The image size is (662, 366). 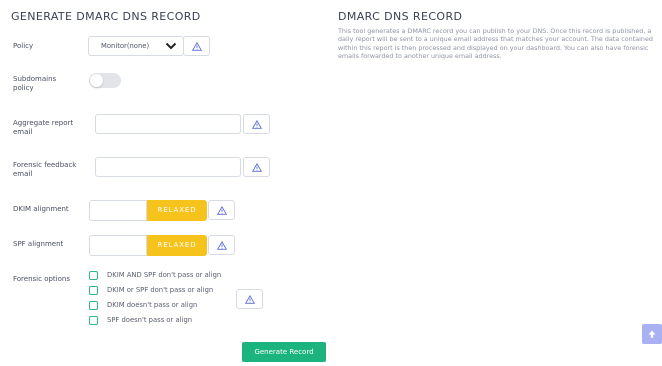 What do you see at coordinates (118, 245) in the screenshot?
I see `spf-alignment-input` at bounding box center [118, 245].